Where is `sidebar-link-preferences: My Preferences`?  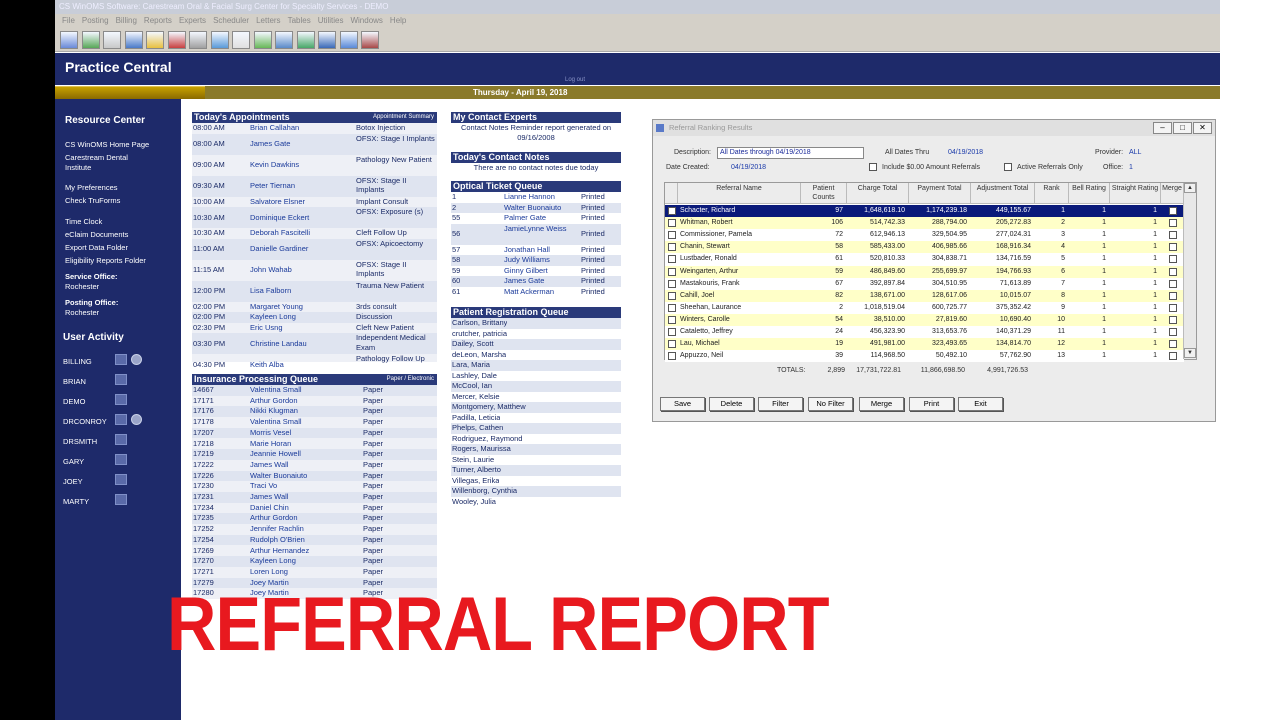
sidebar-link-preferences: My Preferences is located at coordinates (91, 187).